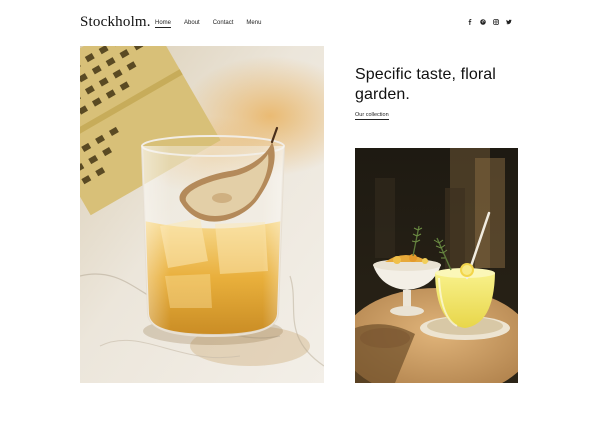 The image size is (600, 432). Describe the element at coordinates (496, 22) in the screenshot. I see `instagram-icon` at that location.